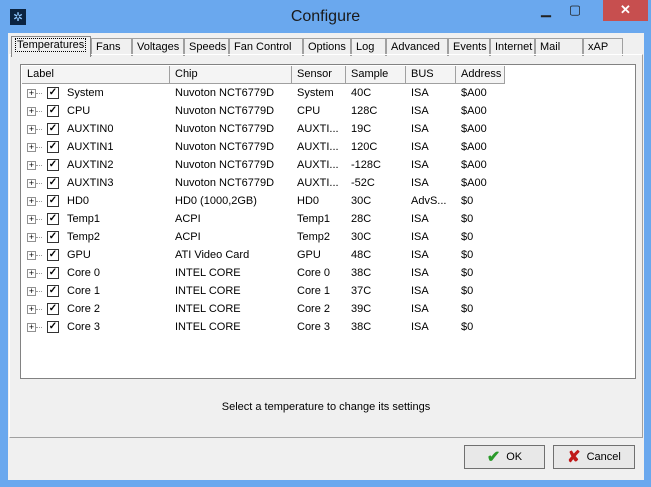 The height and width of the screenshot is (487, 651). Describe the element at coordinates (84, 237) in the screenshot. I see `cell-label: Temp2` at that location.